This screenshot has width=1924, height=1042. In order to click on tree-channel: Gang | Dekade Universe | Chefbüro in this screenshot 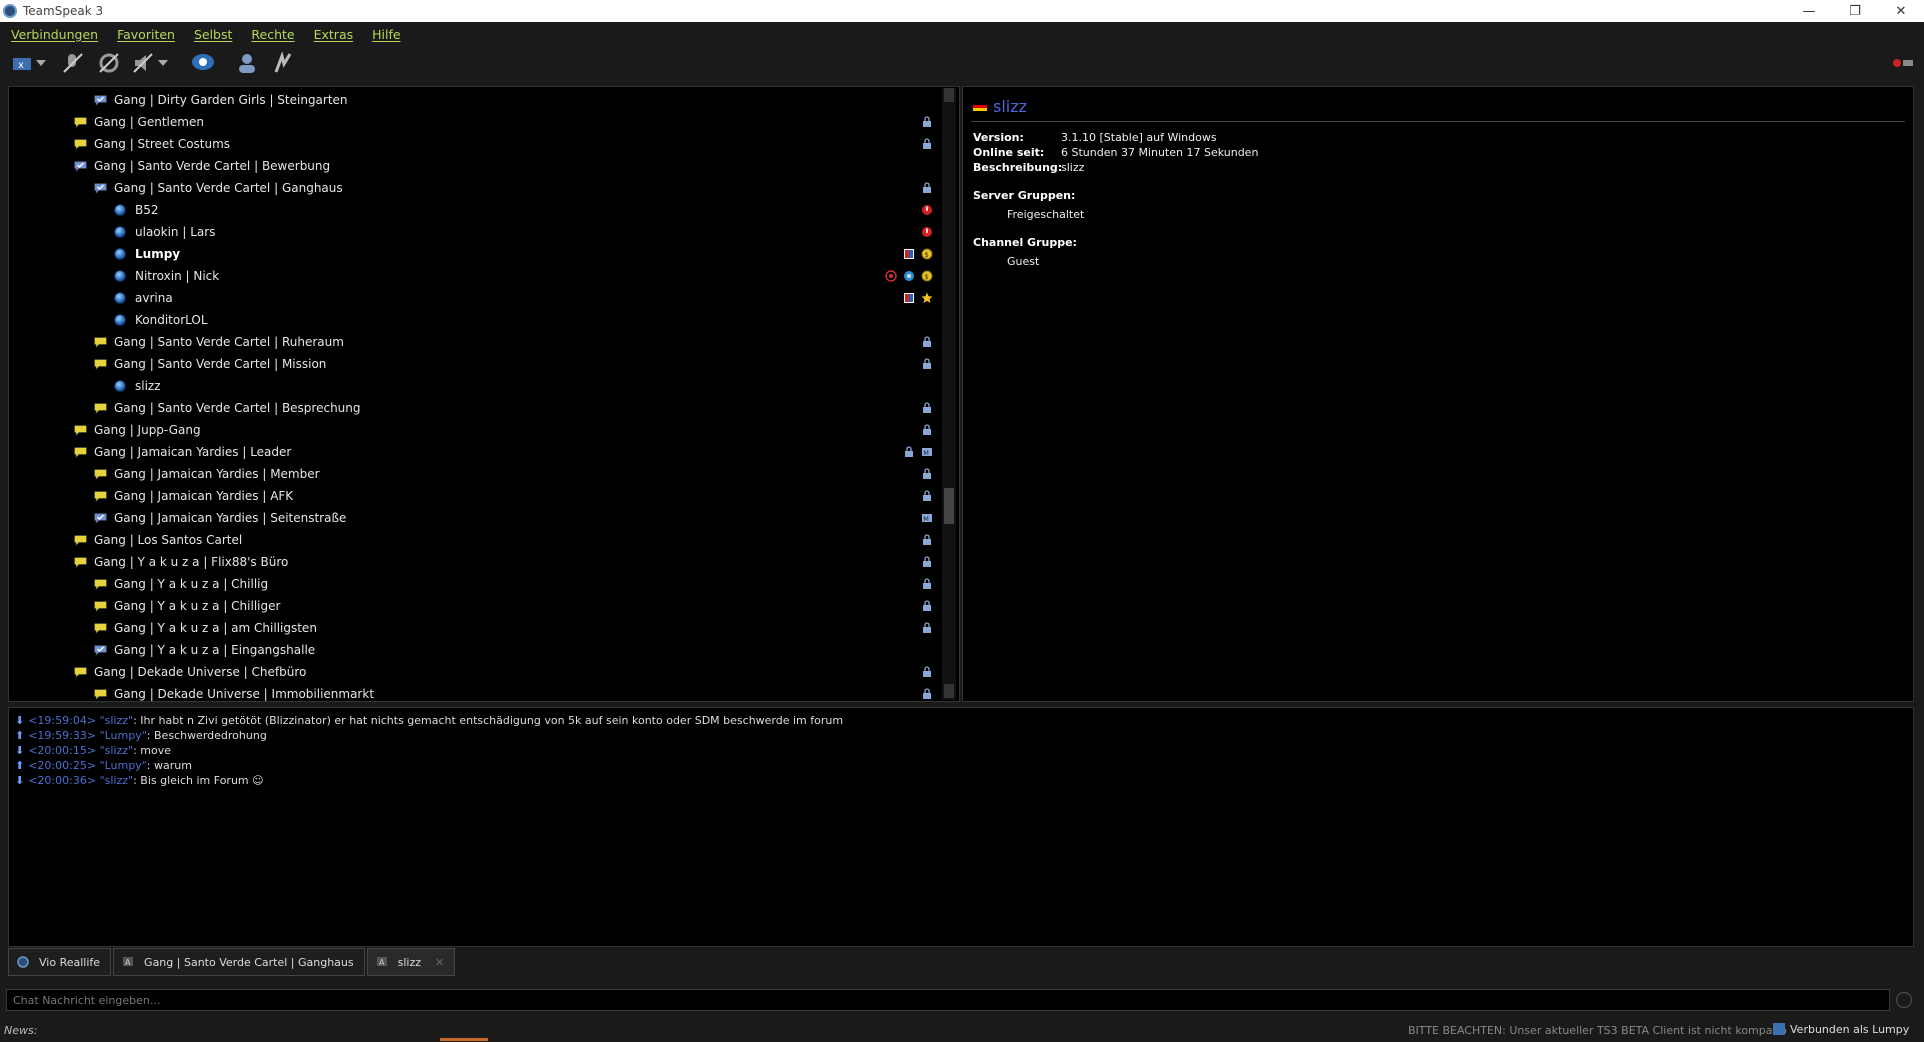, I will do `click(484, 672)`.